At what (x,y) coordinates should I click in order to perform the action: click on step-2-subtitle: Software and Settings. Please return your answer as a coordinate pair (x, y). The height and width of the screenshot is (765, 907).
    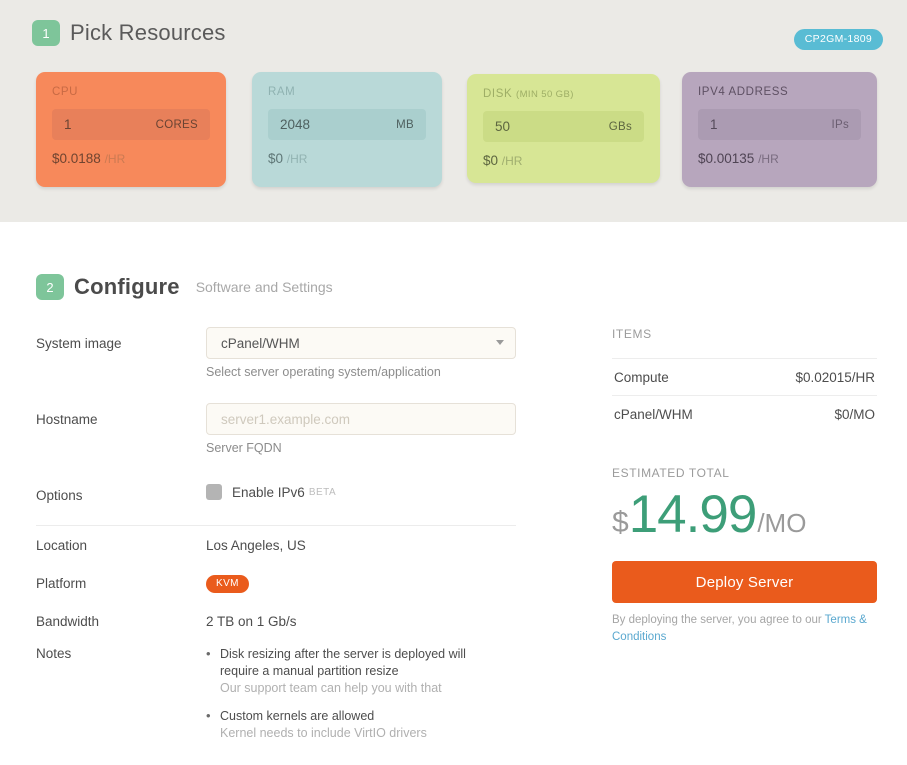
    Looking at the image, I should click on (264, 287).